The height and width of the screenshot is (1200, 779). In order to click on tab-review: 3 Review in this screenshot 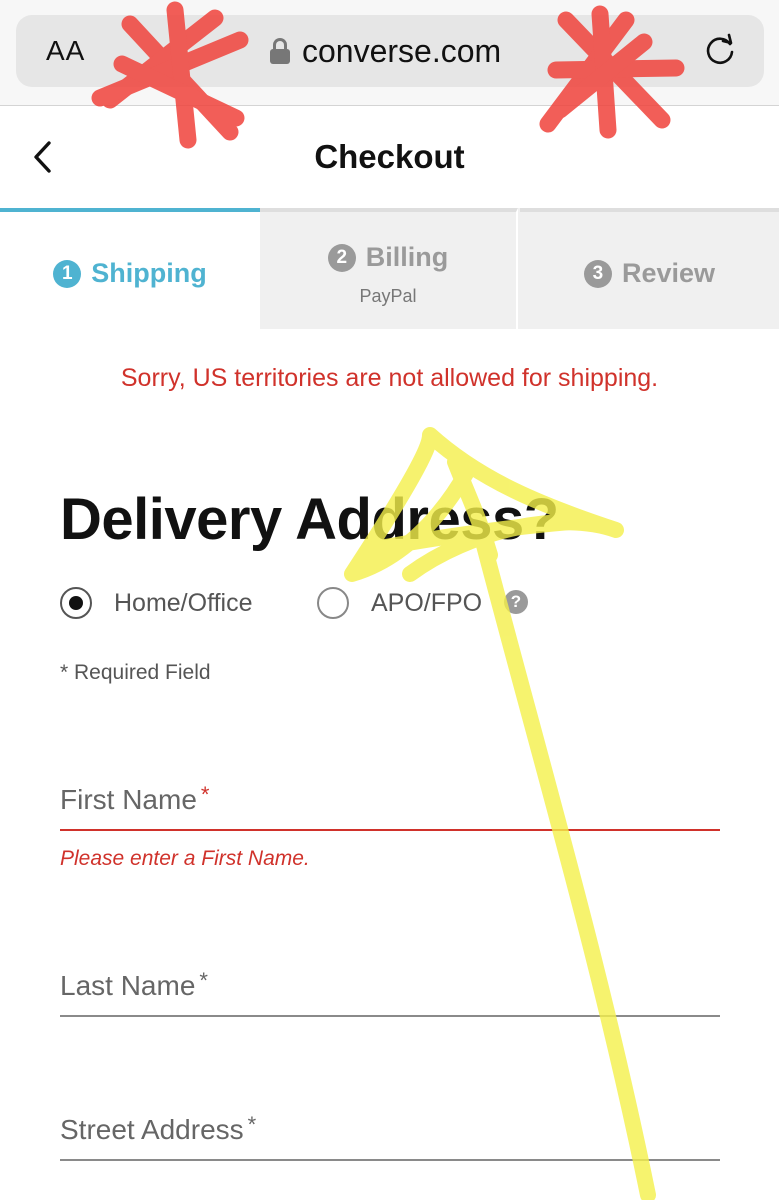, I will do `click(649, 268)`.